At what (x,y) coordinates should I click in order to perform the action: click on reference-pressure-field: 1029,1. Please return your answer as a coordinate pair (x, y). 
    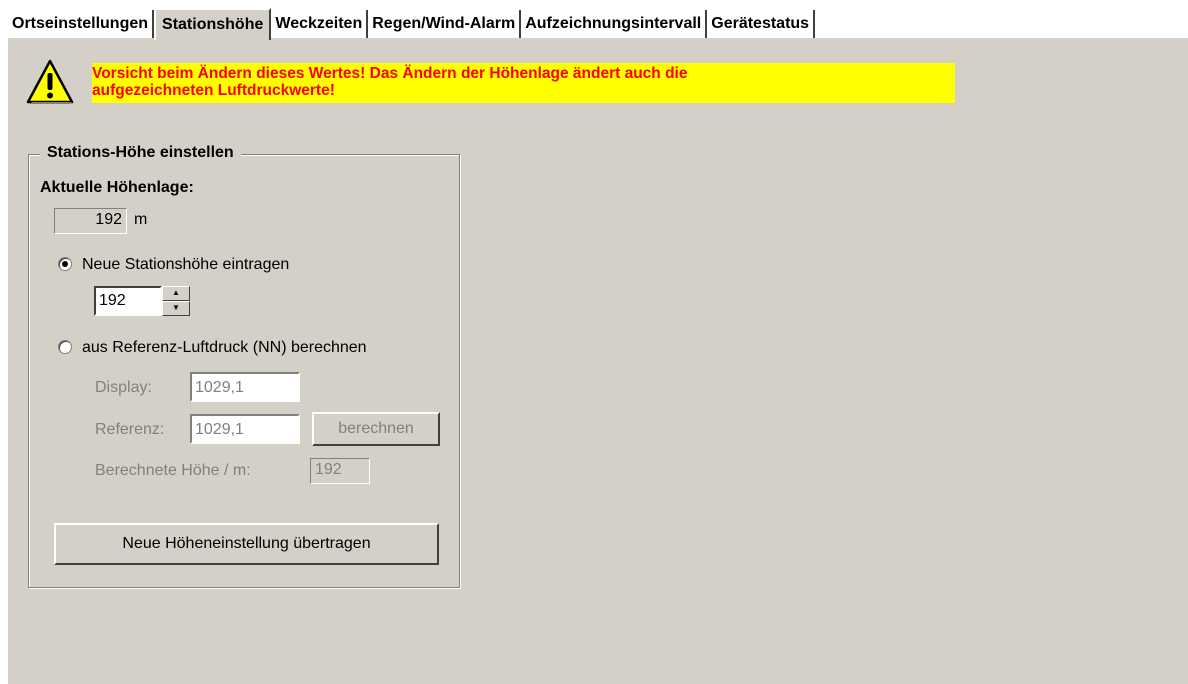
    Looking at the image, I should click on (245, 429).